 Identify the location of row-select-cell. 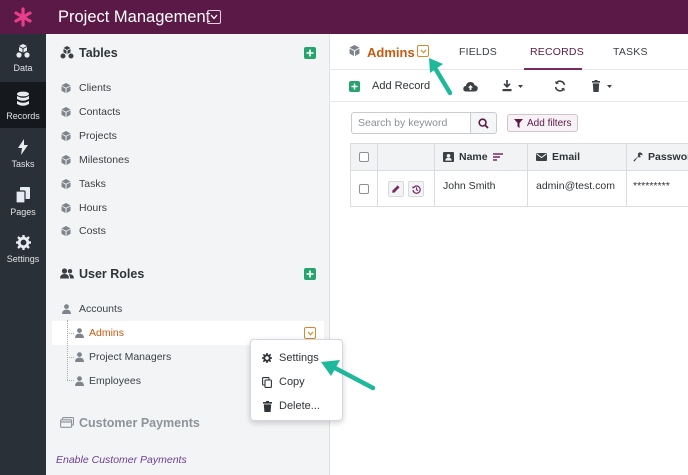
(364, 189).